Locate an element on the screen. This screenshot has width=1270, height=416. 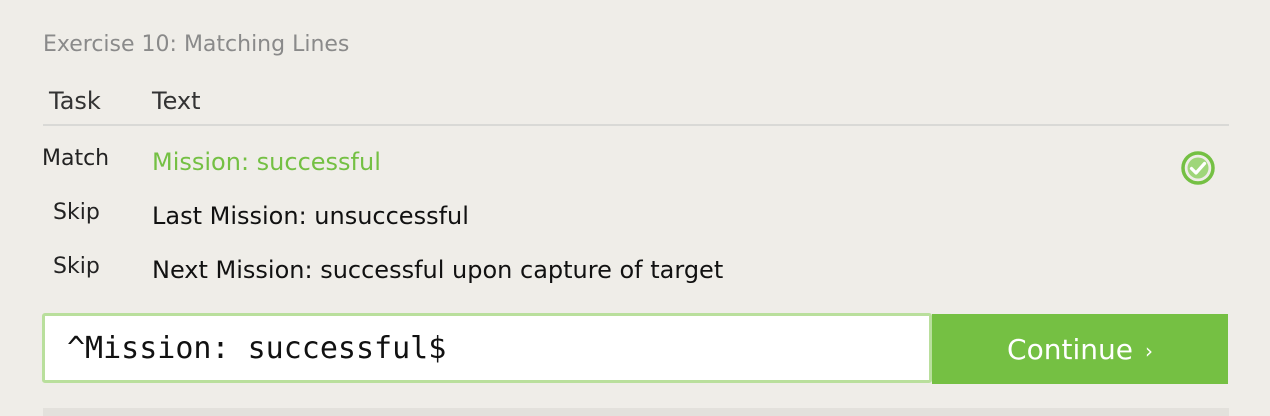
row-text: Mission: successful is located at coordinates (266, 162).